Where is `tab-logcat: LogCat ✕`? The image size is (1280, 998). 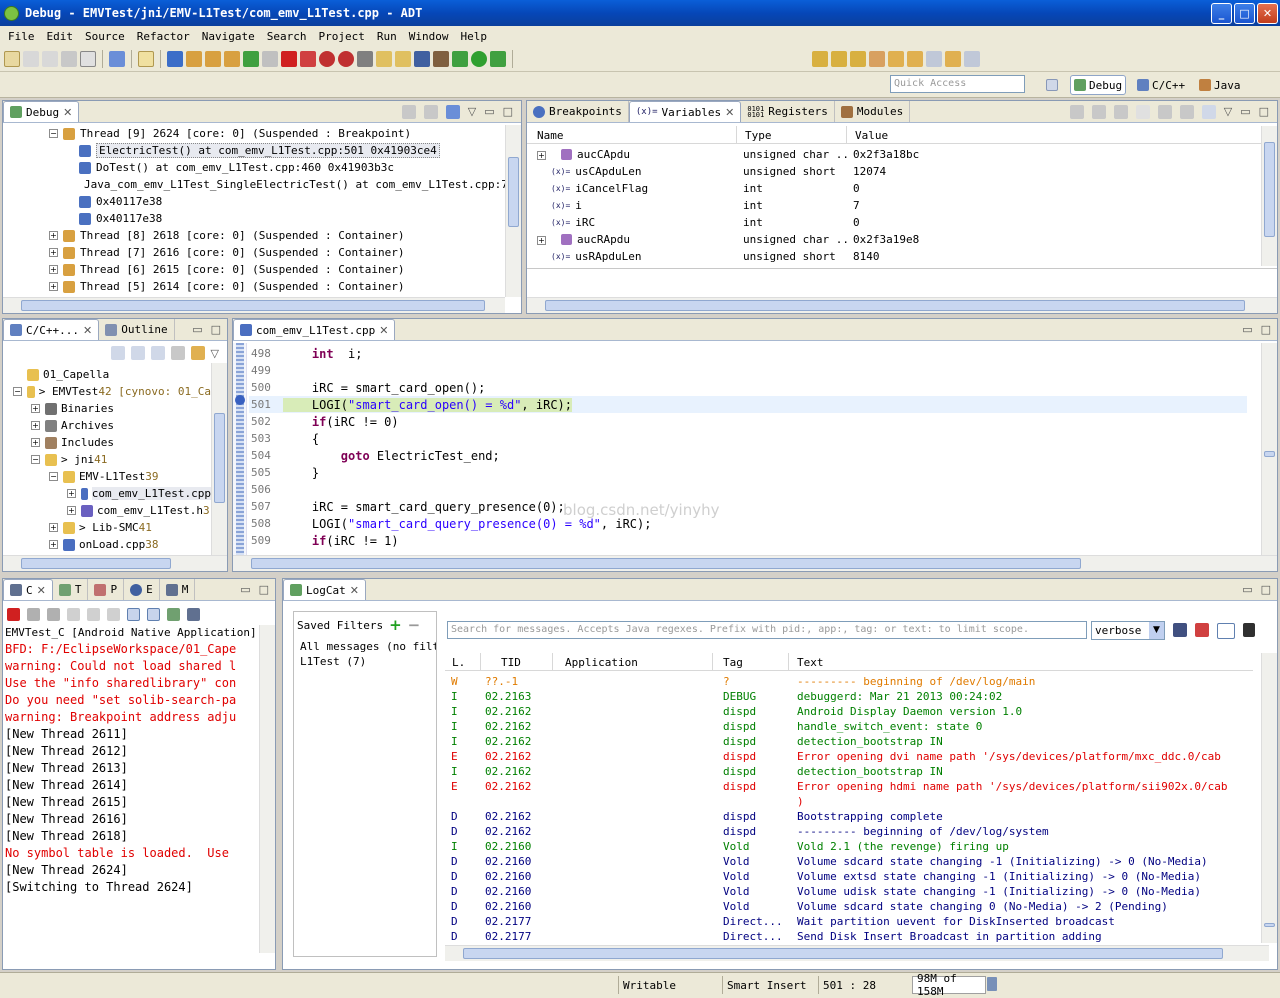 tab-logcat: LogCat ✕ is located at coordinates (324, 589).